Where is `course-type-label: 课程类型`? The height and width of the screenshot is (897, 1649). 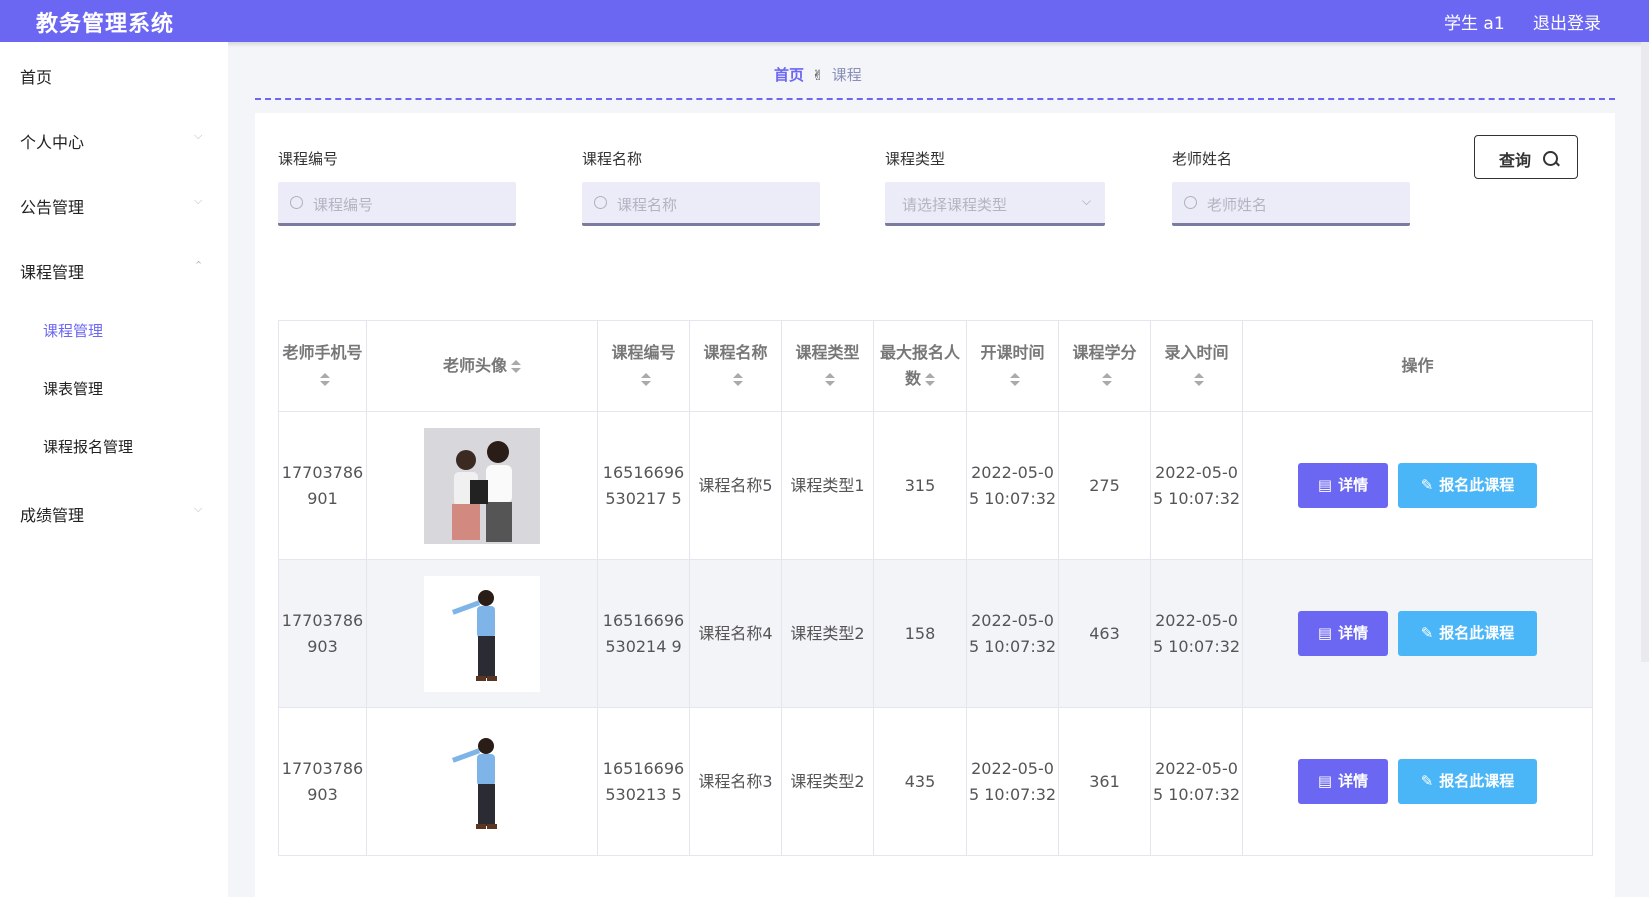
course-type-label: 课程类型 is located at coordinates (915, 159).